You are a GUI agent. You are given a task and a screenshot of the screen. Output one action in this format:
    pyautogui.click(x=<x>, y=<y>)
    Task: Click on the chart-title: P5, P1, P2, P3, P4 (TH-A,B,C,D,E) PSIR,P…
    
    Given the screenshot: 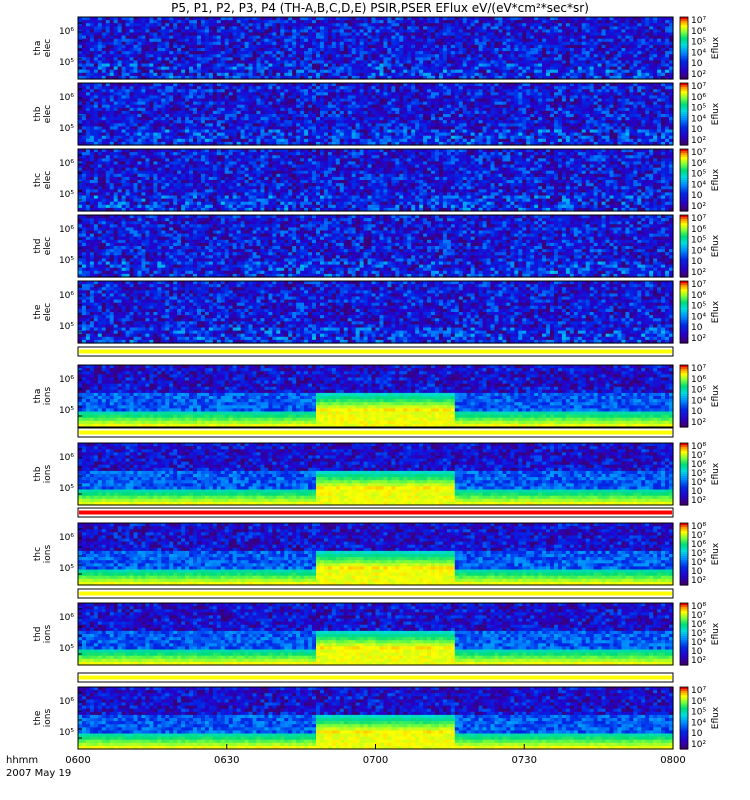 What is the action you would take?
    pyautogui.click(x=380, y=8)
    